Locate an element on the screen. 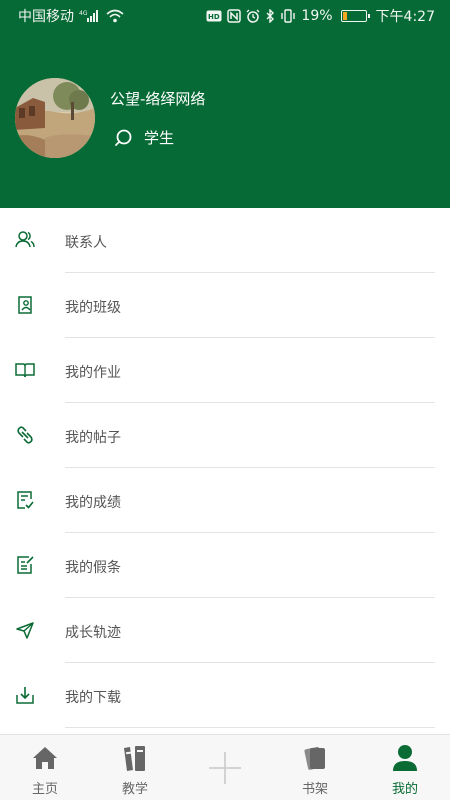 The width and height of the screenshot is (450, 800). paper-plane-icon is located at coordinates (25, 630).